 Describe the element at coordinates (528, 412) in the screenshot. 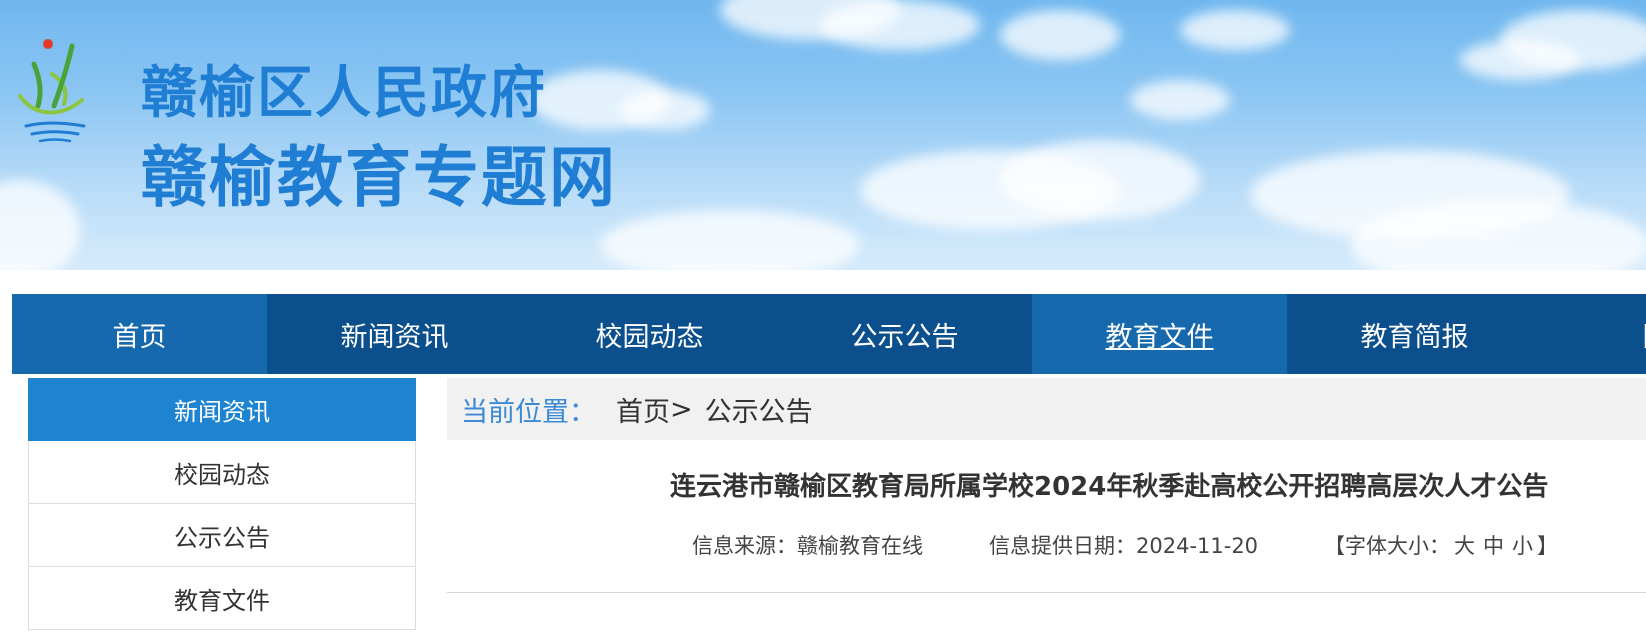

I see `breadcrumb-label: 当前位置：` at that location.